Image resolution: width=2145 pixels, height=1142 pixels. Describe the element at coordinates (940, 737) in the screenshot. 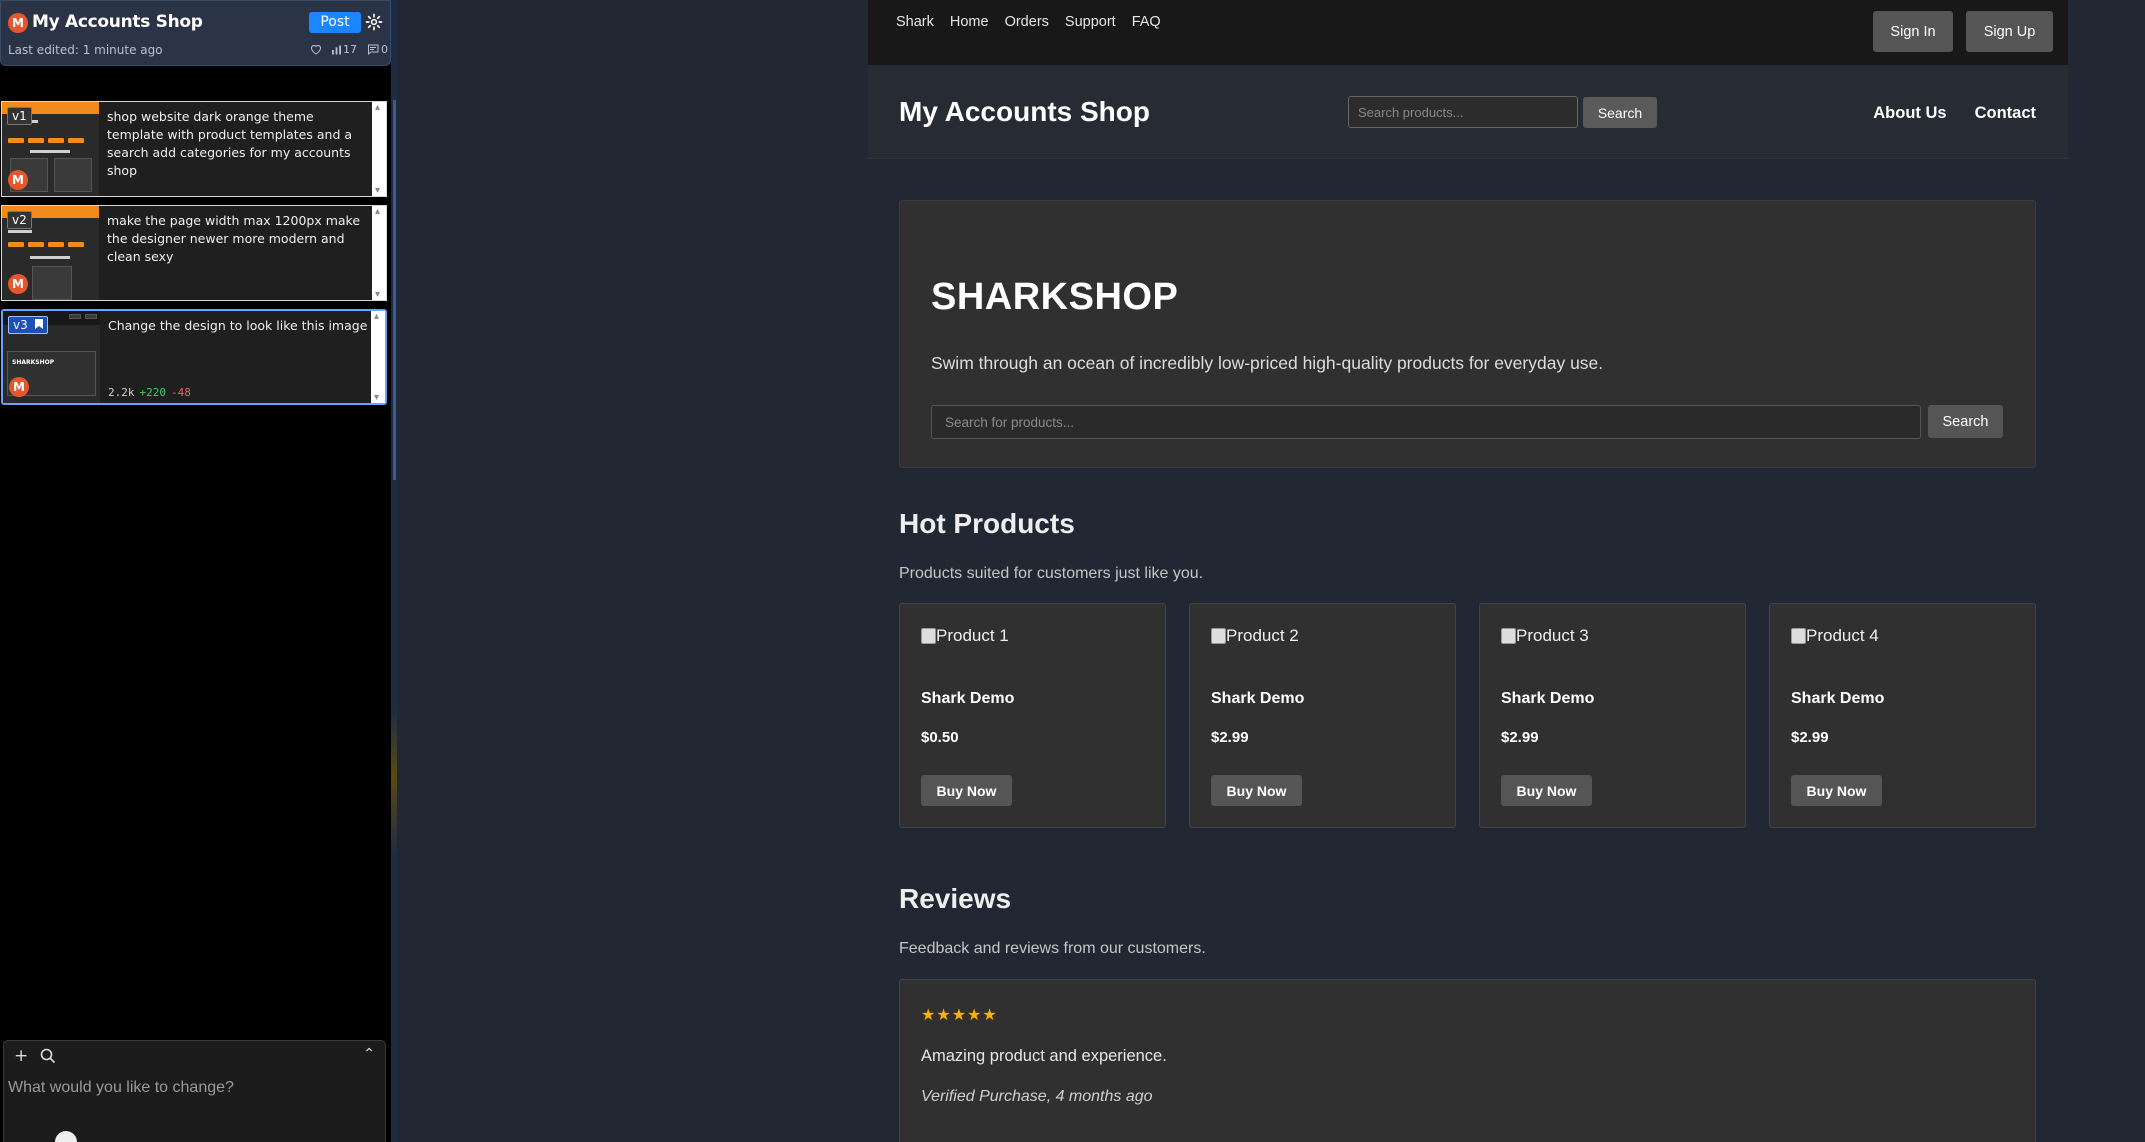

I see `product-price: $0.50` at that location.